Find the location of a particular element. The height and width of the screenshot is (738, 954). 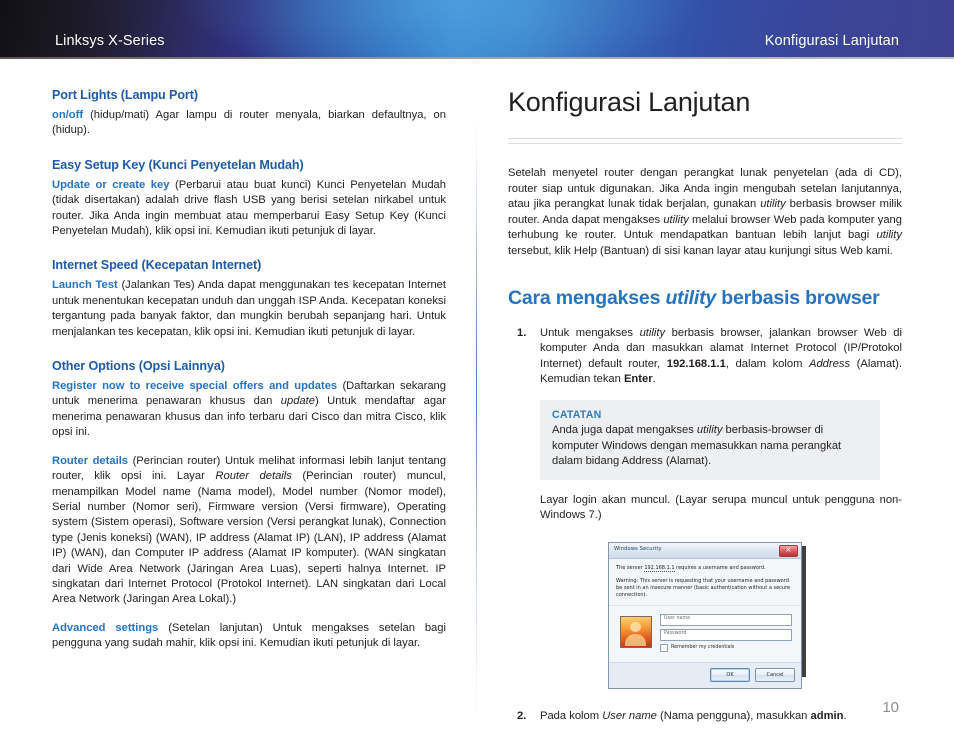

username-placeholder: User name is located at coordinates (677, 618).